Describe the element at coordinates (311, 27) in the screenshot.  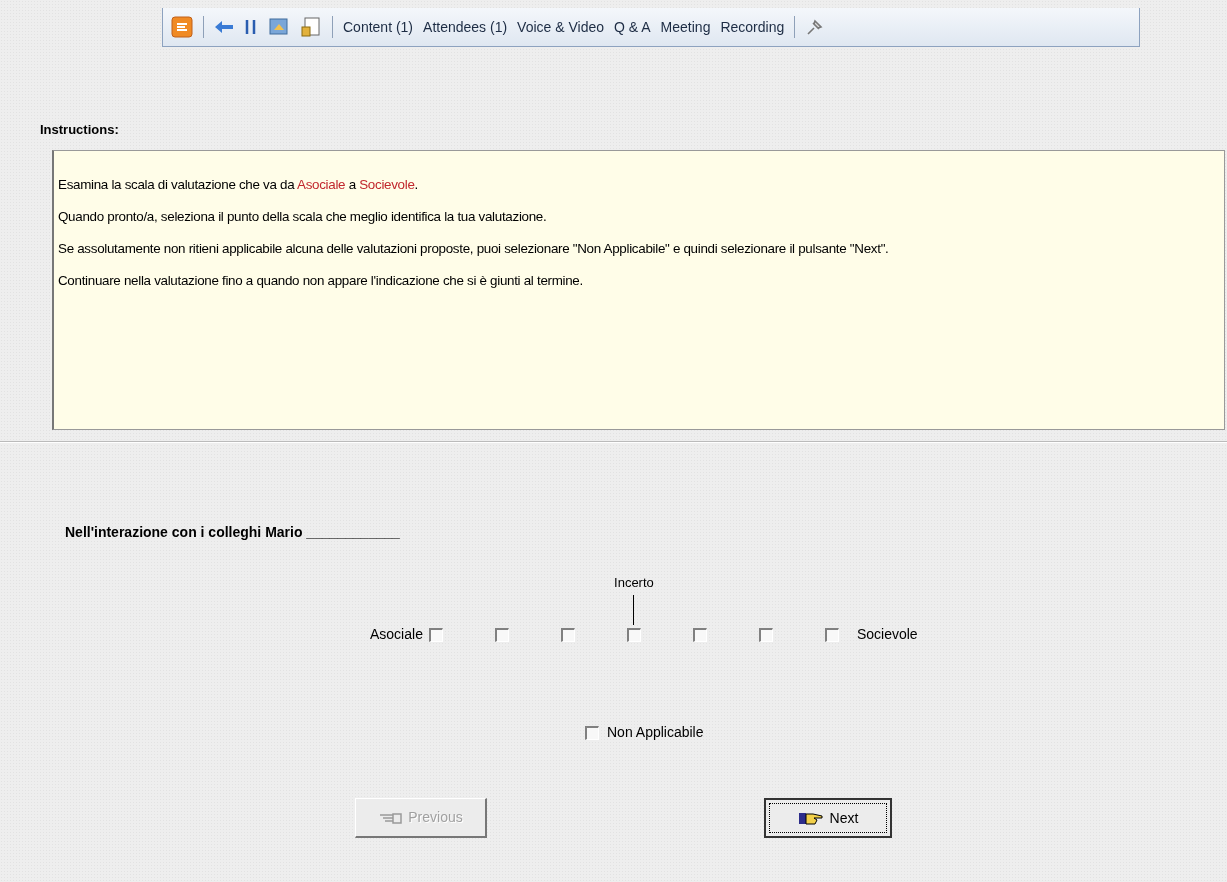
I see `document-icon` at that location.